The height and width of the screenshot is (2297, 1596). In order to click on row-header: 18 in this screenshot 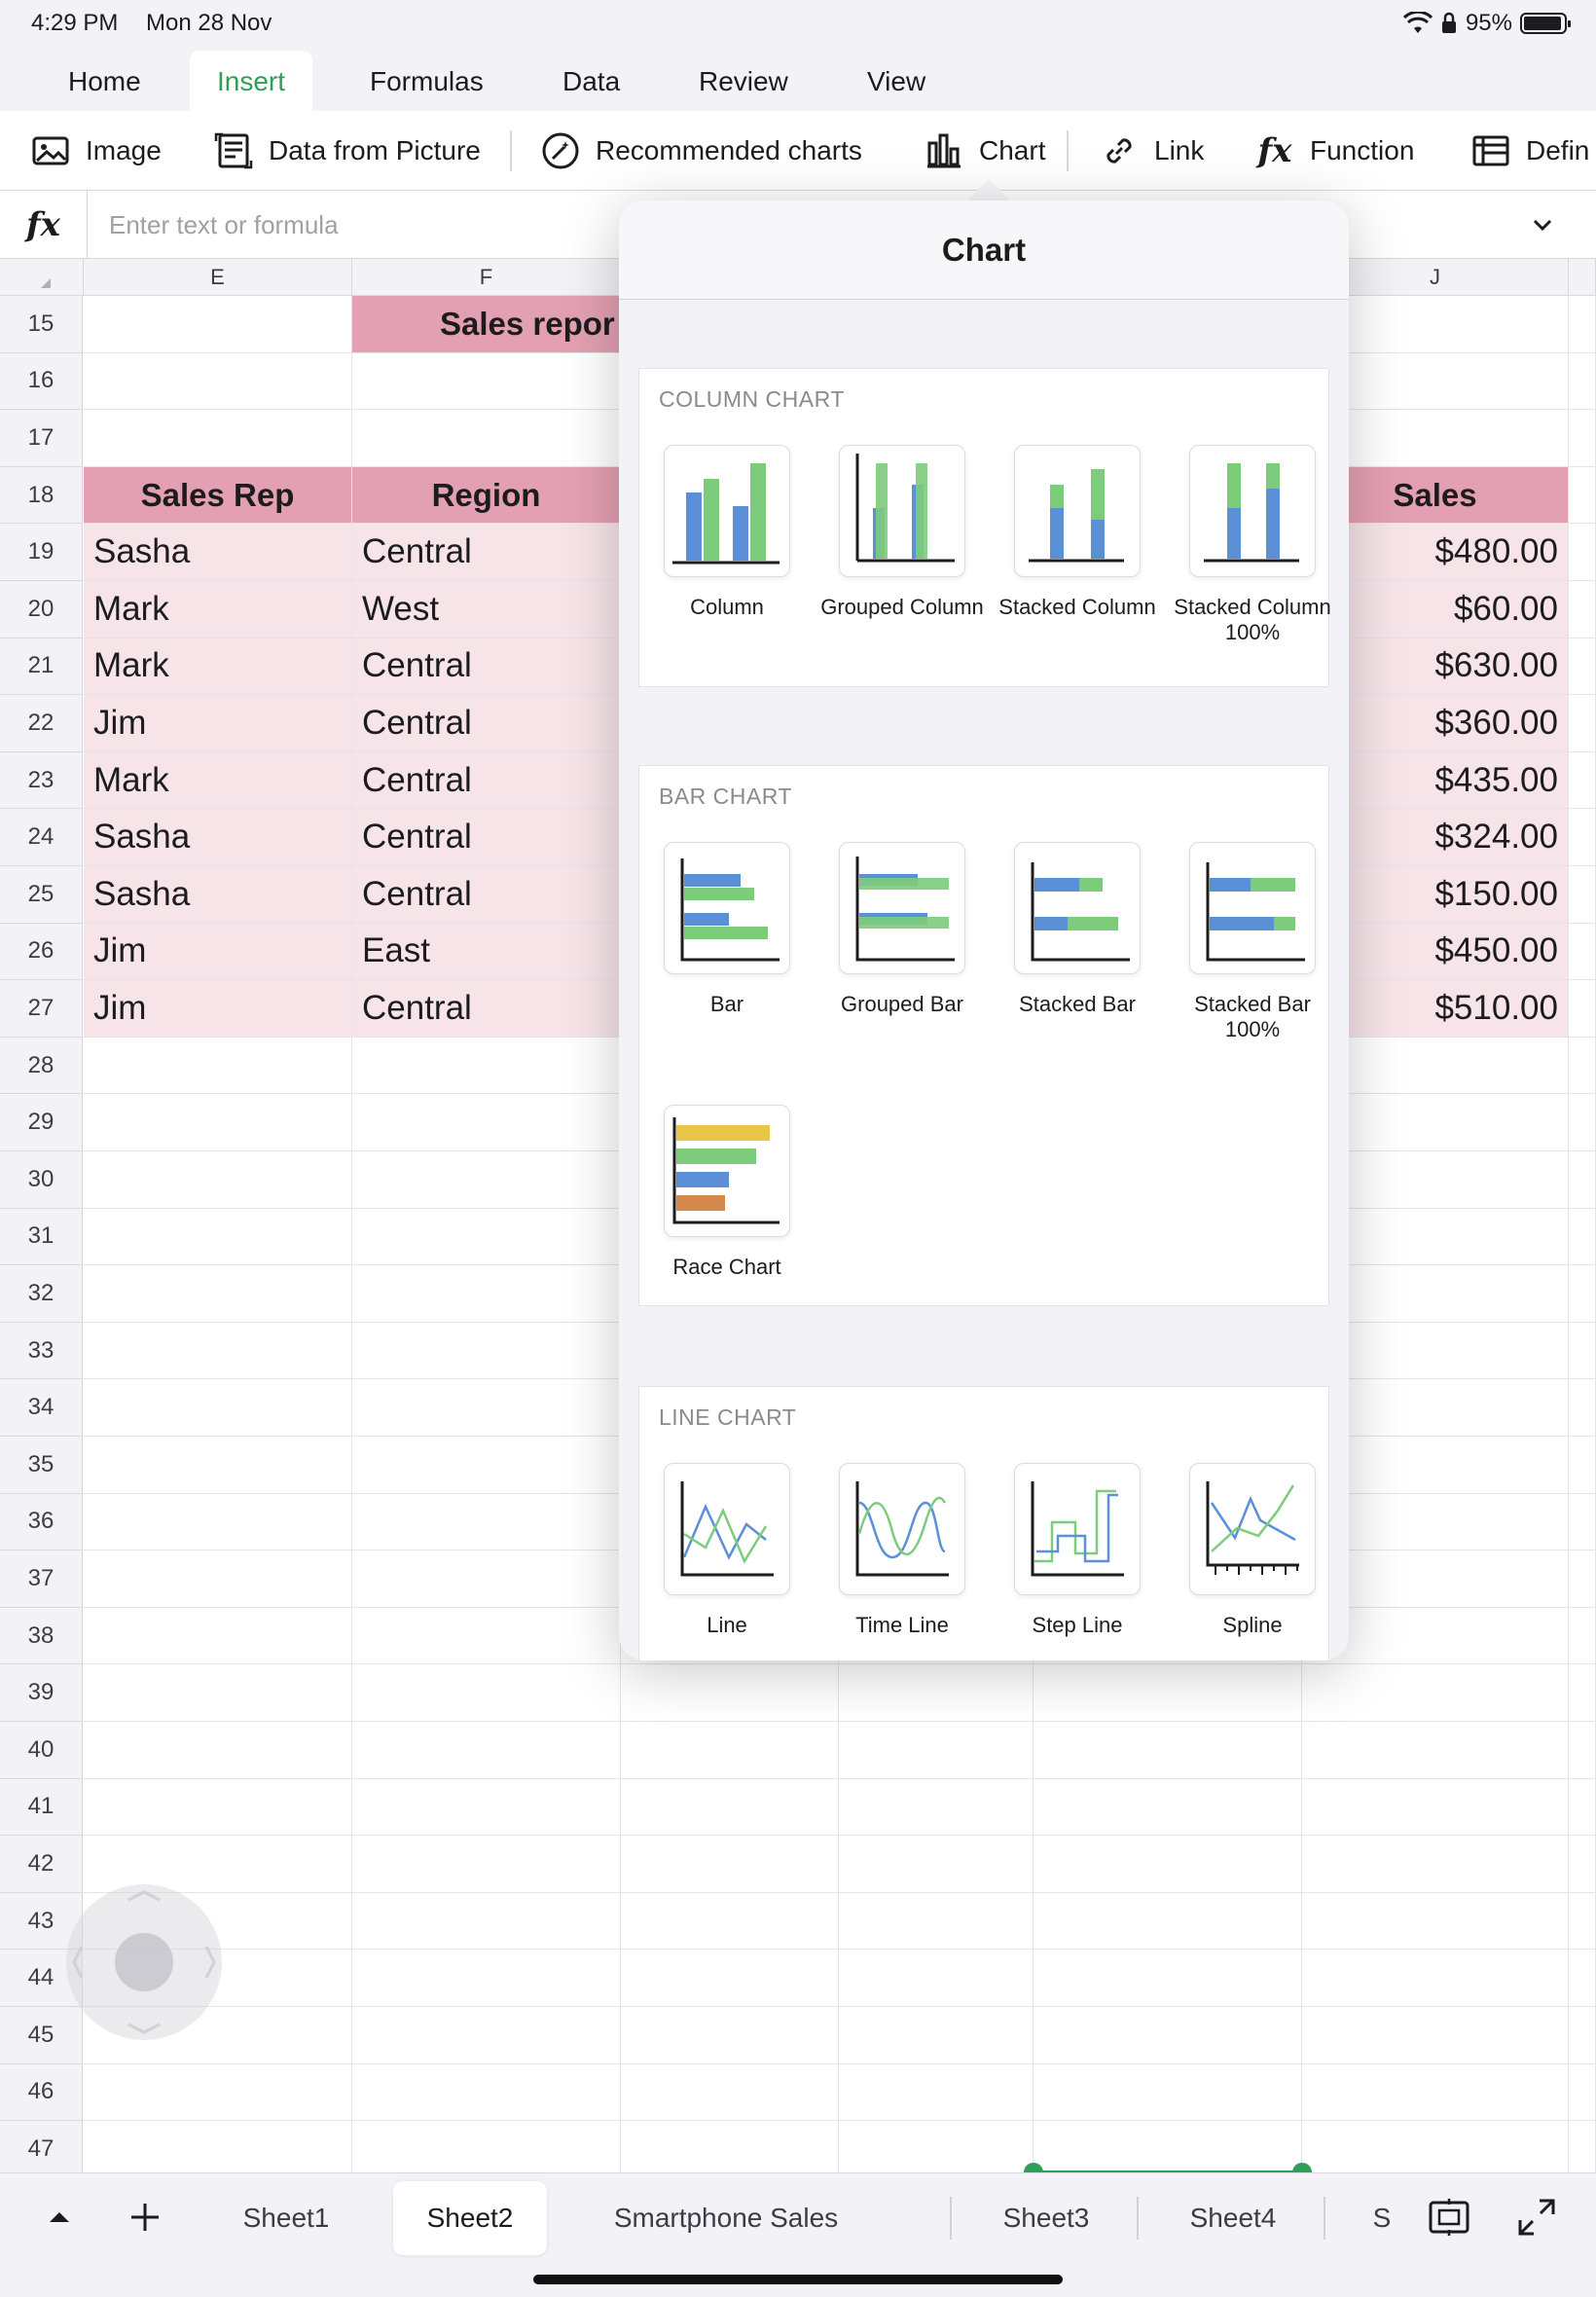, I will do `click(41, 495)`.